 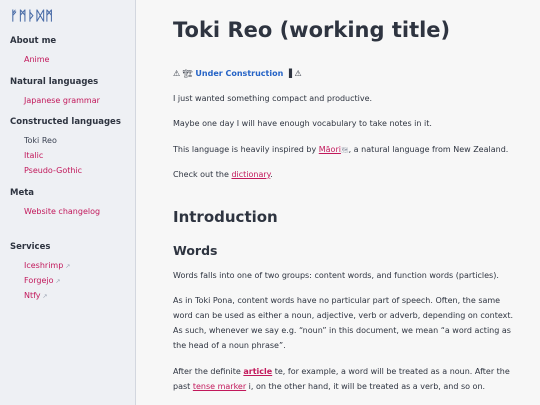 What do you see at coordinates (30, 247) in the screenshot?
I see `nav-heading-services: Services` at bounding box center [30, 247].